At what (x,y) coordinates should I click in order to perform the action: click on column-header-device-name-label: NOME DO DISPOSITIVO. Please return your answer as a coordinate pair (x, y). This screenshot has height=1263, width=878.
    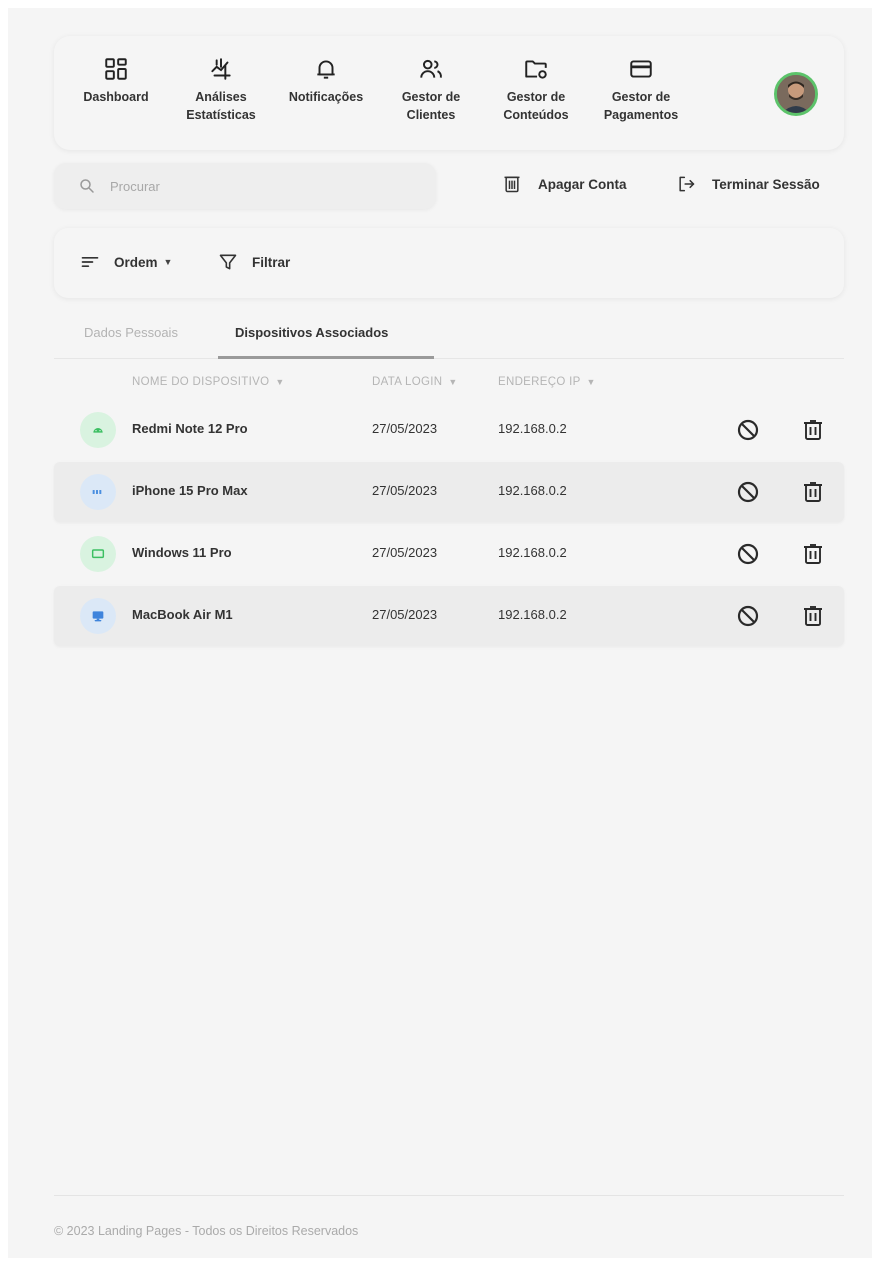
    Looking at the image, I should click on (201, 382).